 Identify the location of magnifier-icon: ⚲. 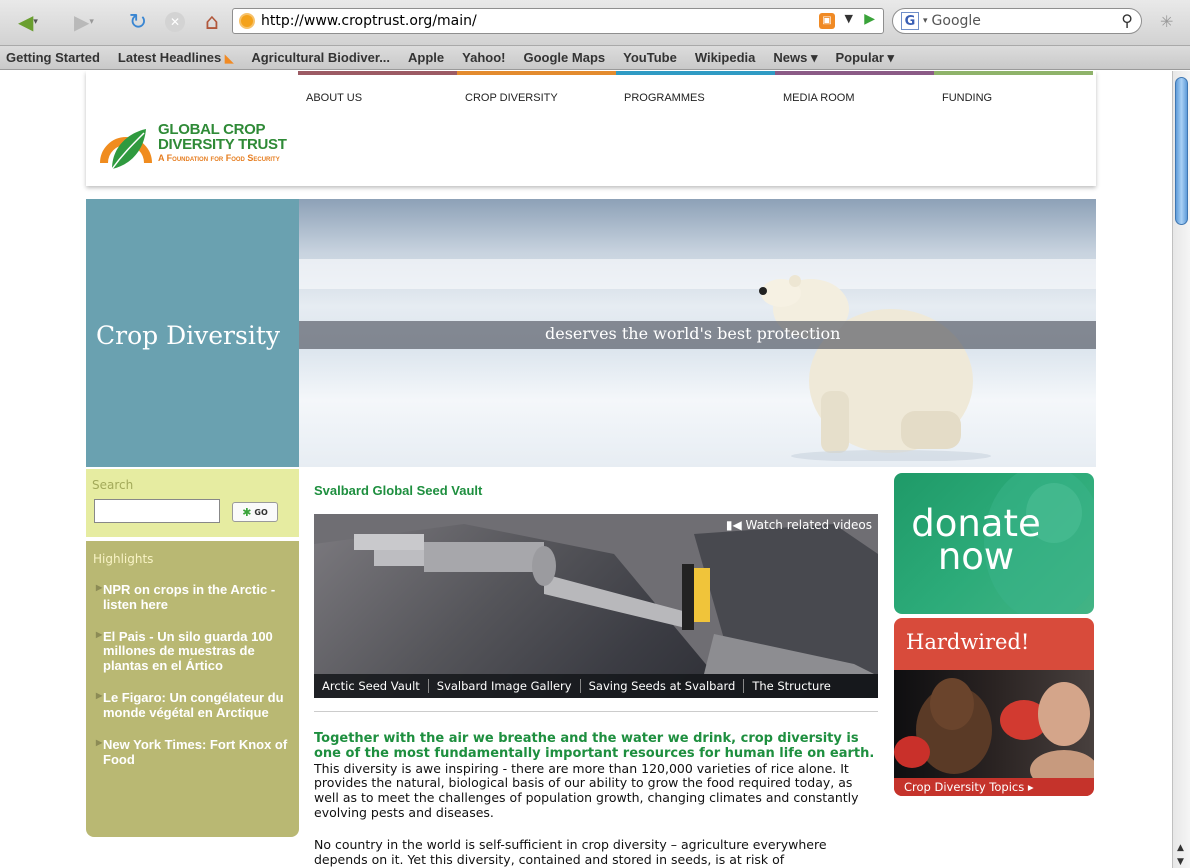
(1127, 20).